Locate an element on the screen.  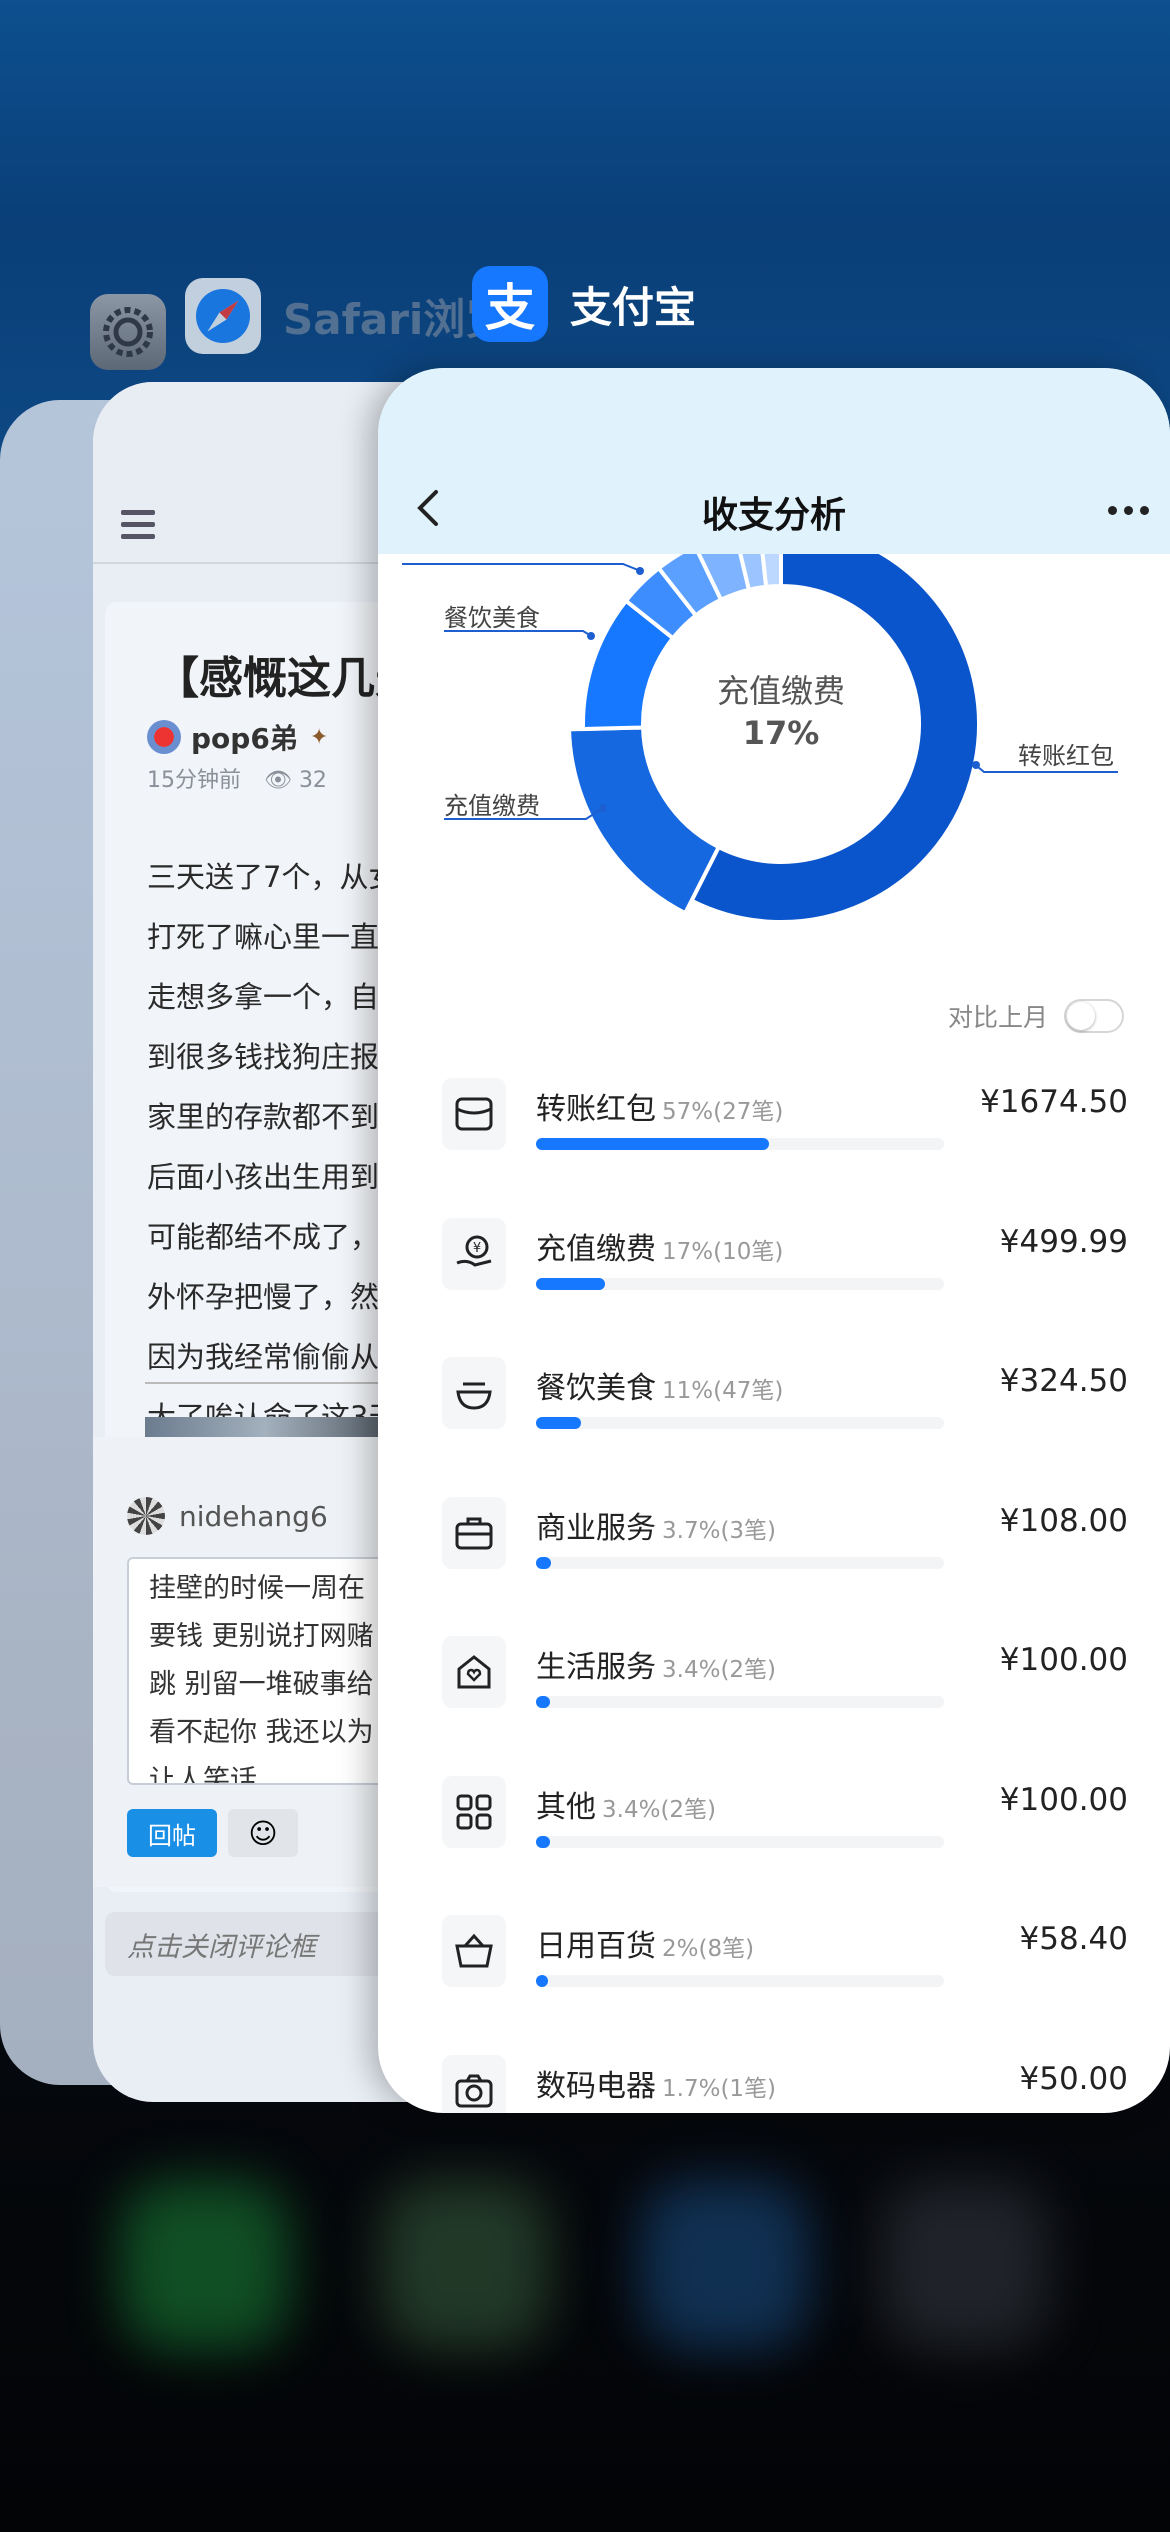
bowl-icon is located at coordinates (474, 1393).